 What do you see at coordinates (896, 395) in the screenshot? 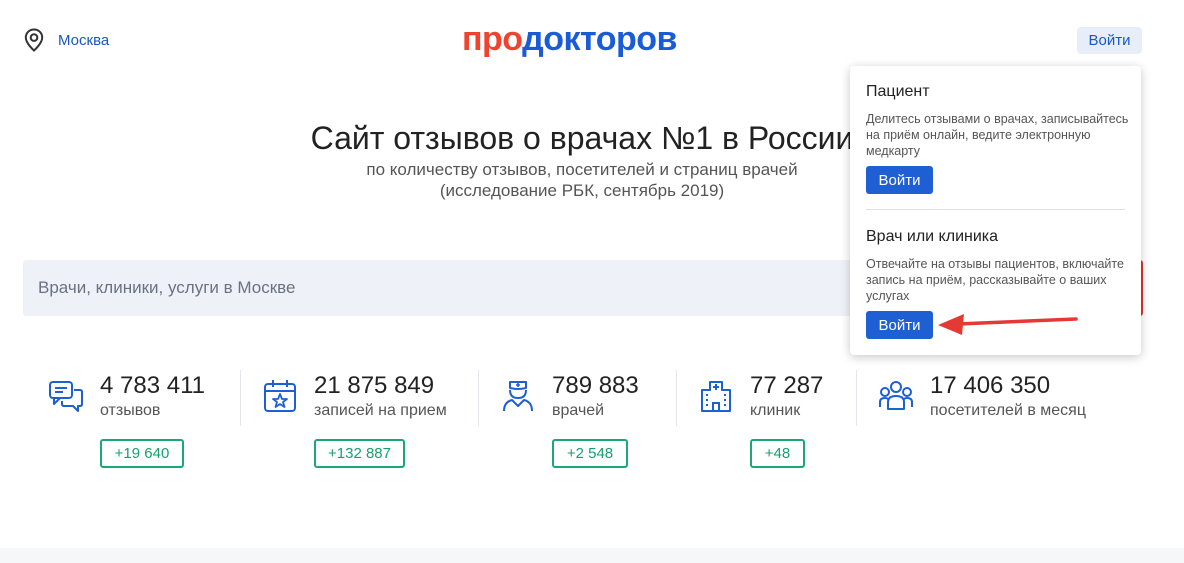
I see `people-group-icon` at bounding box center [896, 395].